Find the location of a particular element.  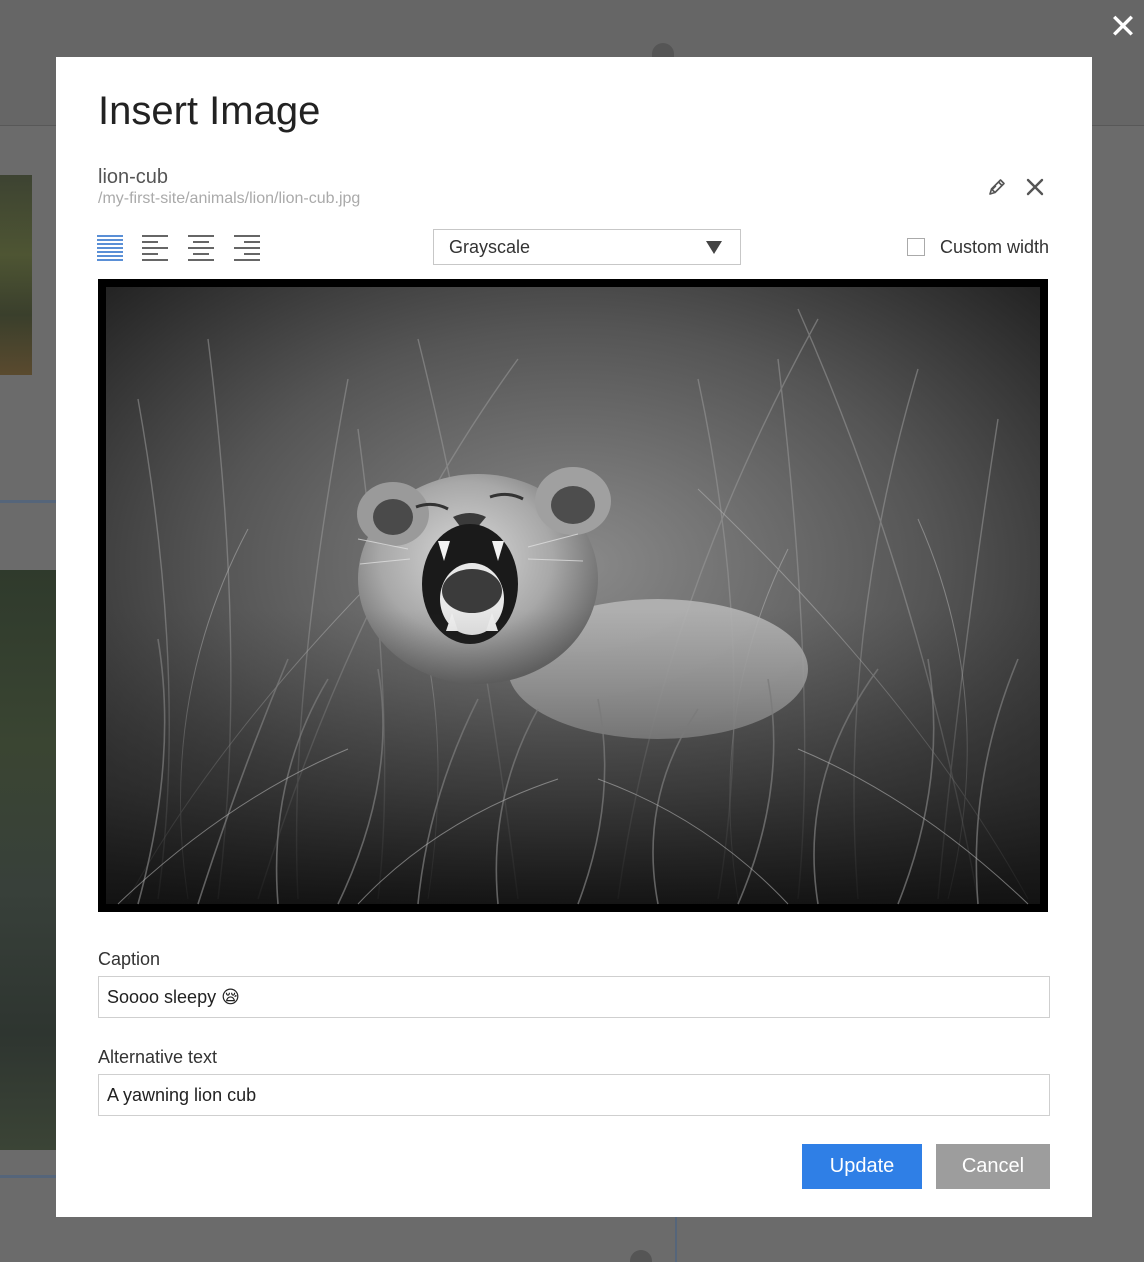

background-decoration is located at coordinates (641, 1256).